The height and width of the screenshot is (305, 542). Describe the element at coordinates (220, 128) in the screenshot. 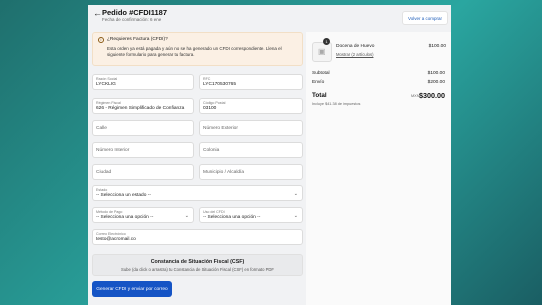

I see `numero-exterior-placeholder: Número Exterior` at that location.